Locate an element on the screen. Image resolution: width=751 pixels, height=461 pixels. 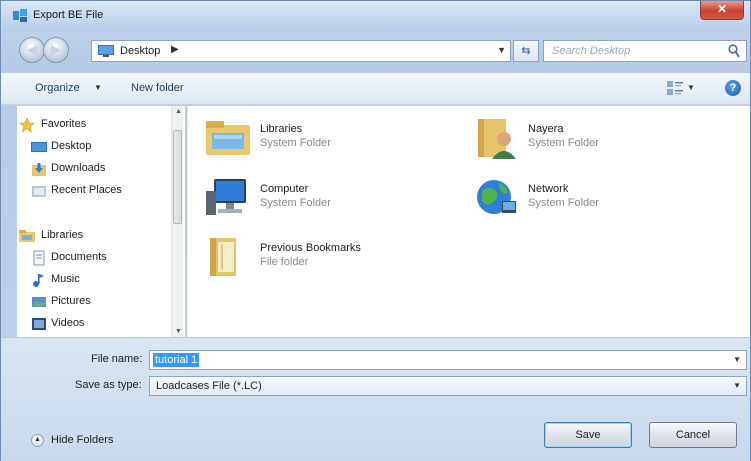
network-icon is located at coordinates (496, 197).